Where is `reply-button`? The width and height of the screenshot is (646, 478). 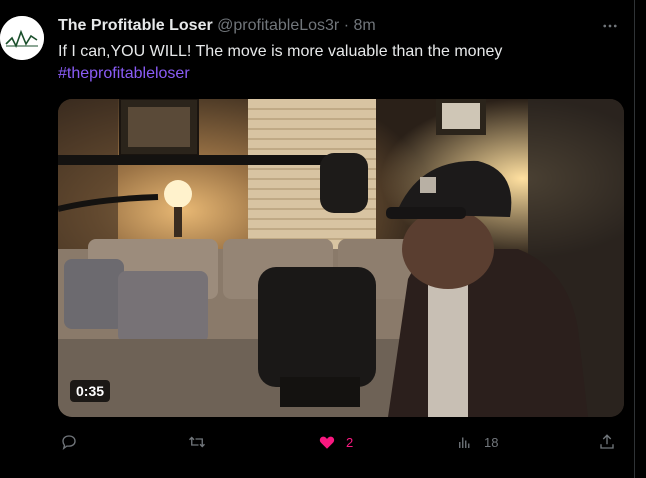
reply-button is located at coordinates (69, 442).